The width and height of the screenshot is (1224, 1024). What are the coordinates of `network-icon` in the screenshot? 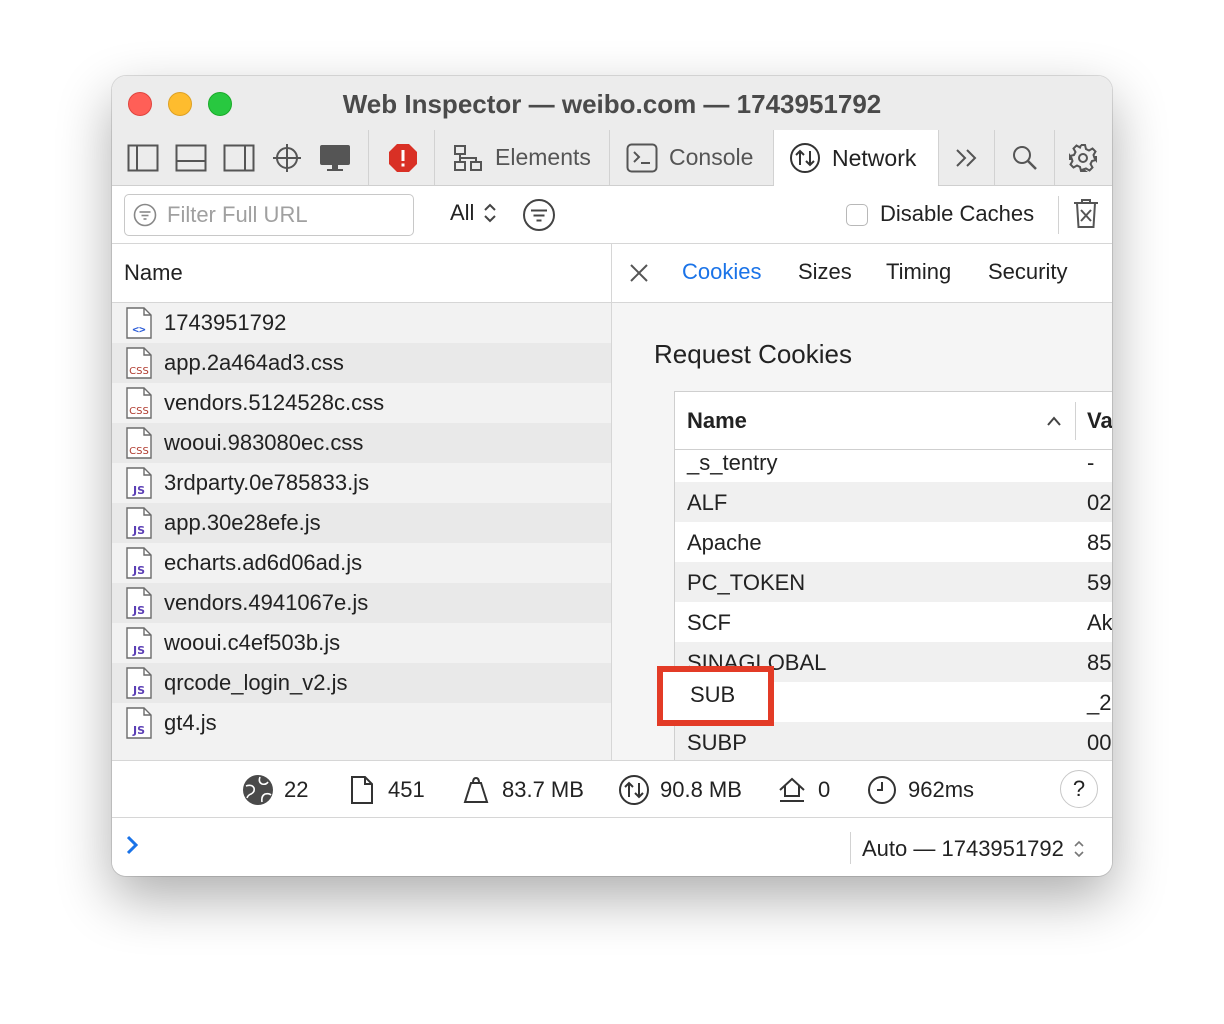 It's located at (805, 158).